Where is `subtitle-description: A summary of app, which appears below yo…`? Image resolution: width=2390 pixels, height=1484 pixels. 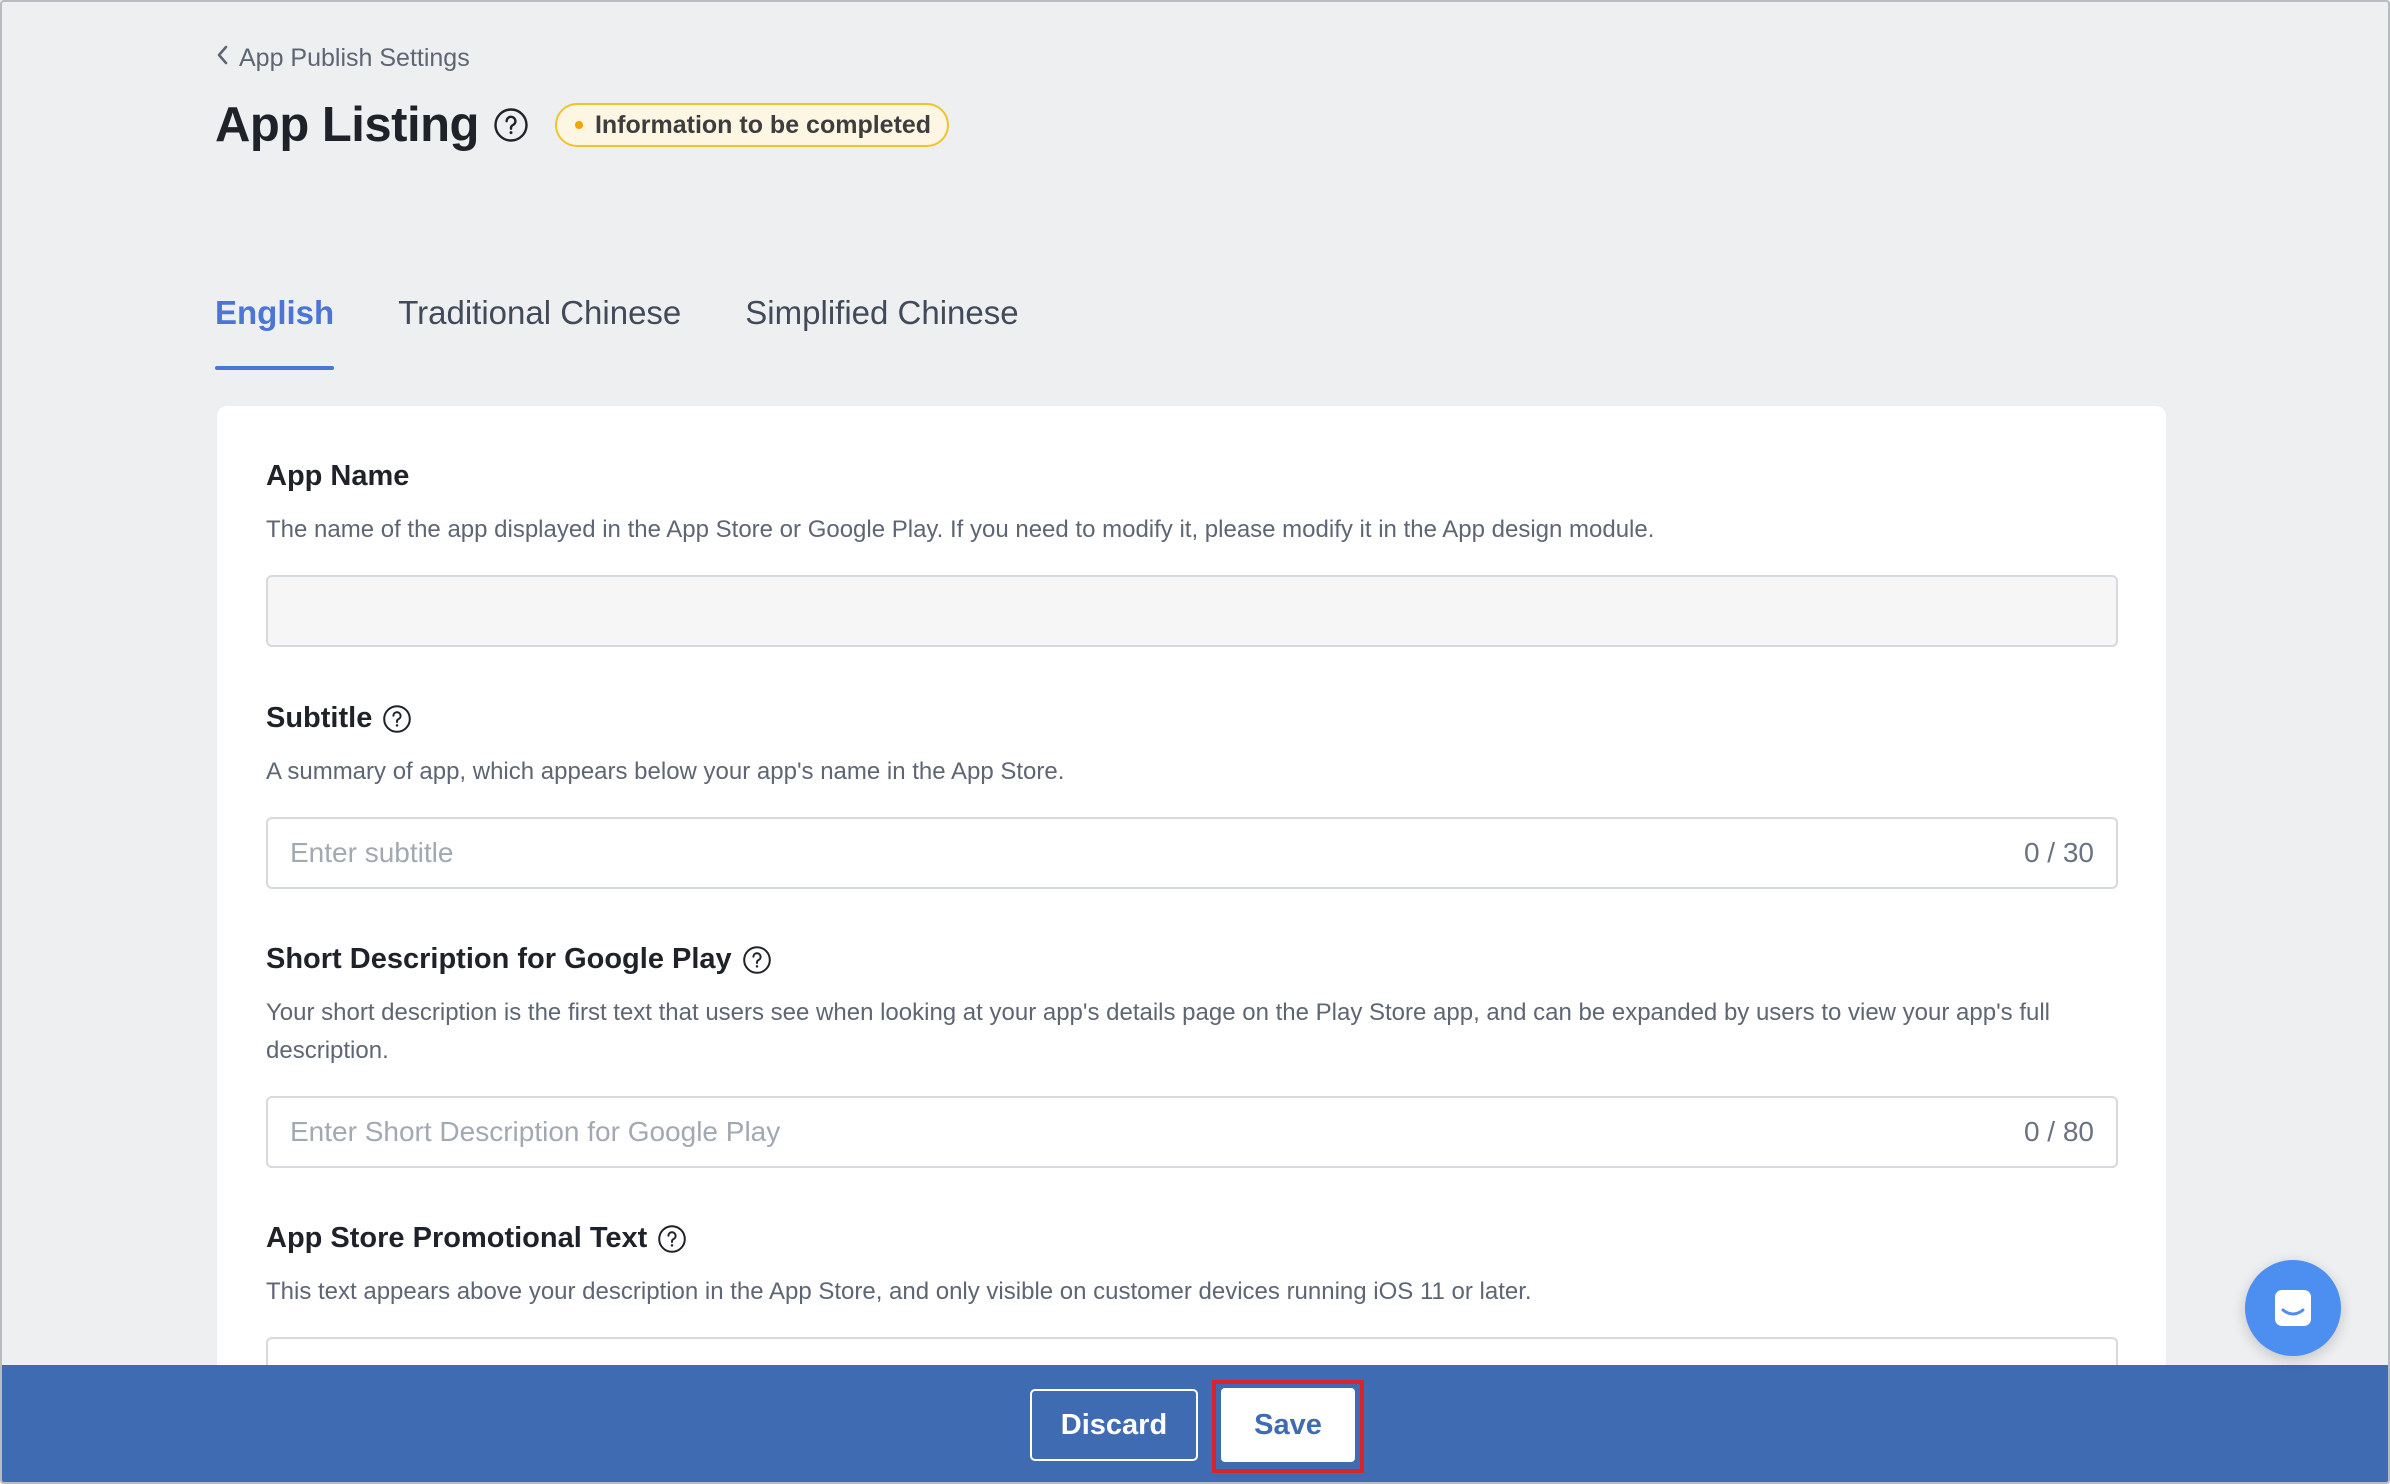 subtitle-description: A summary of app, which appears below yo… is located at coordinates (665, 771).